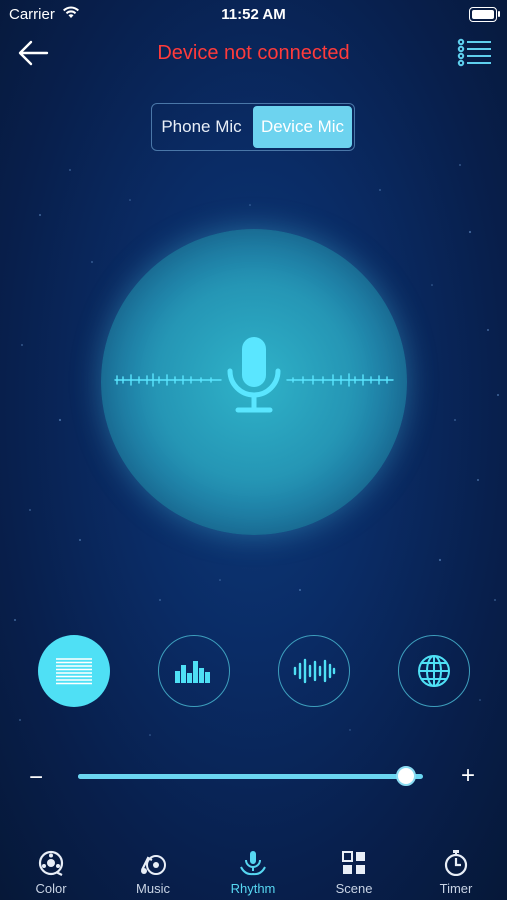 This screenshot has height=900, width=507. I want to click on equalizer-bars-icon, so click(192, 672).